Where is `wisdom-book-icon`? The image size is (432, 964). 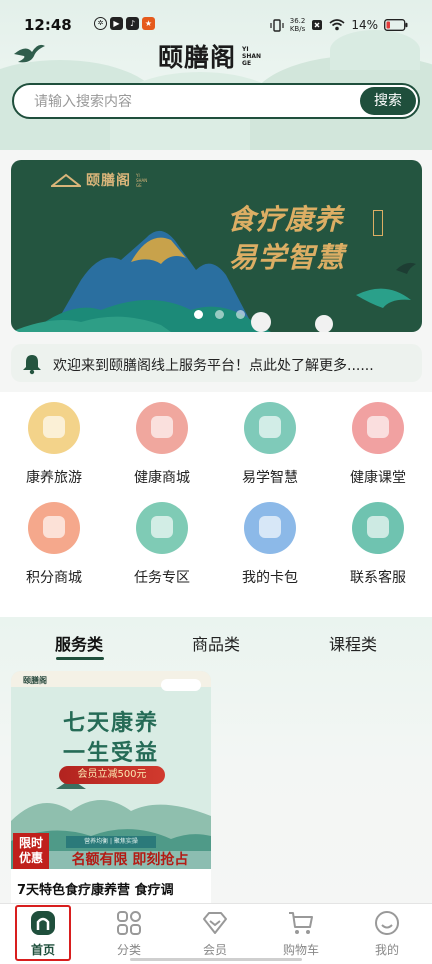 wisdom-book-icon is located at coordinates (270, 428).